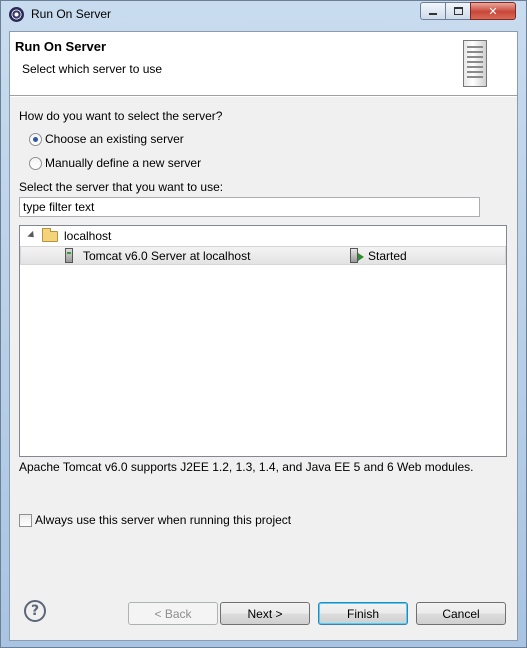 The height and width of the screenshot is (648, 527). What do you see at coordinates (121, 116) in the screenshot?
I see `selection-question: How do you want to select the server?` at bounding box center [121, 116].